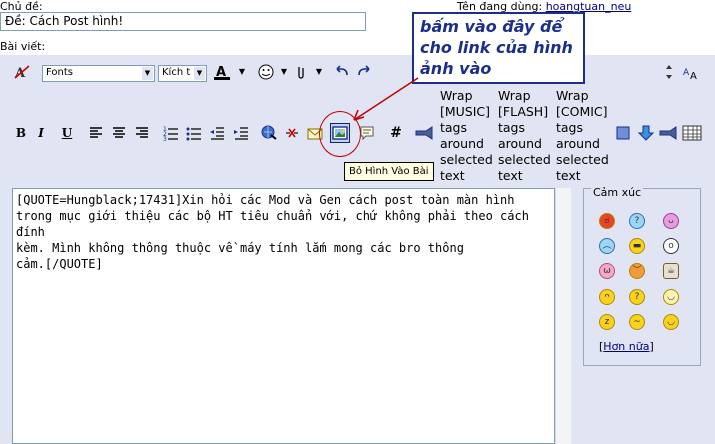 This screenshot has height=444, width=715. What do you see at coordinates (607, 297) in the screenshot?
I see `thinking-smiley-icon: ᴖ` at bounding box center [607, 297].